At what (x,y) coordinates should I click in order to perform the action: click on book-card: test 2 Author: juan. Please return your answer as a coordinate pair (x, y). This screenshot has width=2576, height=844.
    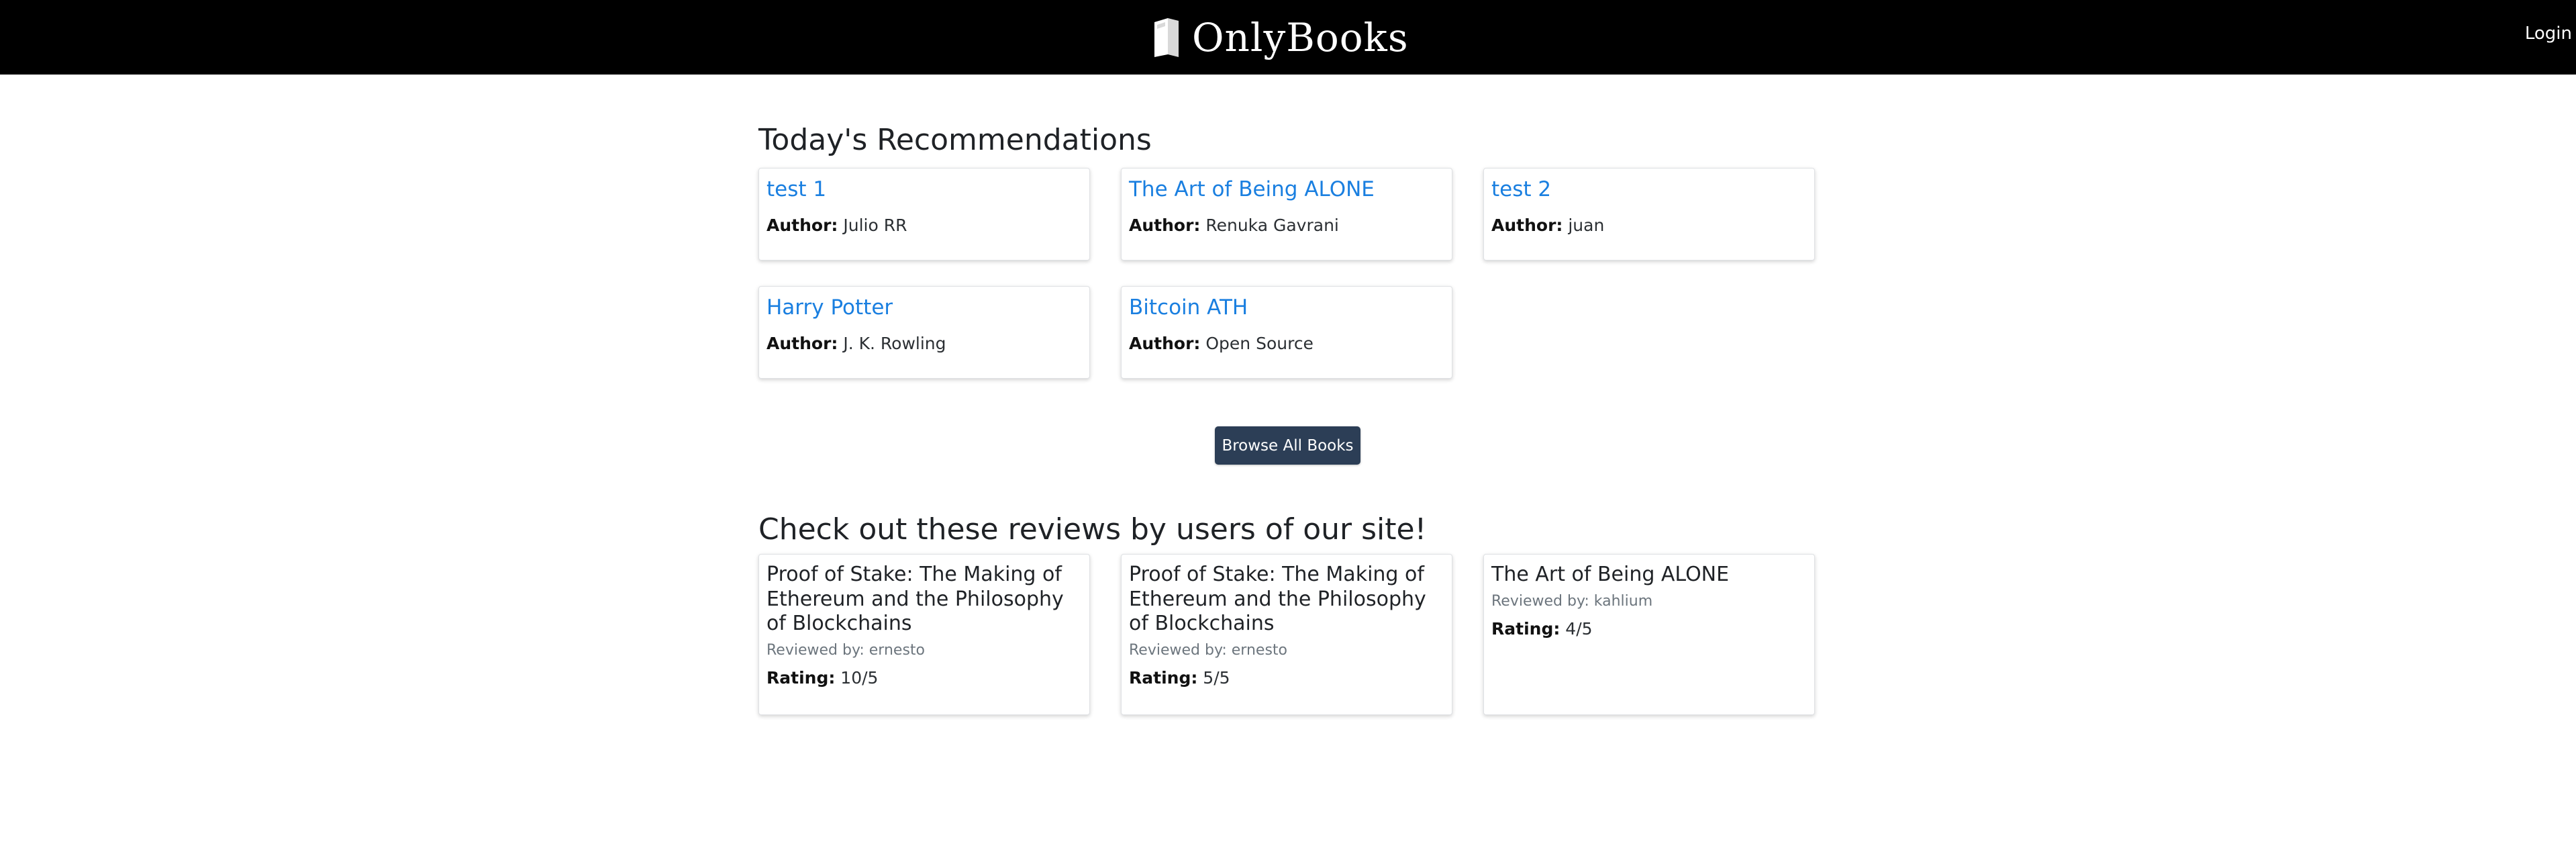
    Looking at the image, I should click on (1649, 214).